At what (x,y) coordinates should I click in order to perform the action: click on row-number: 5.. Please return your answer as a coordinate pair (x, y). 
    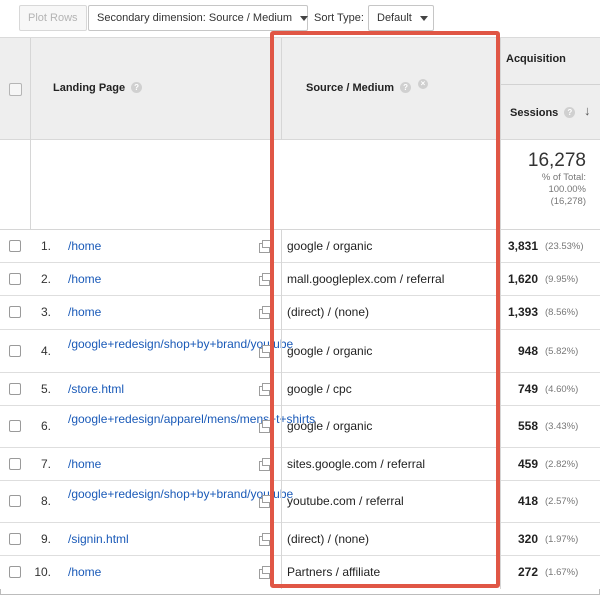
    Looking at the image, I should click on (45, 389).